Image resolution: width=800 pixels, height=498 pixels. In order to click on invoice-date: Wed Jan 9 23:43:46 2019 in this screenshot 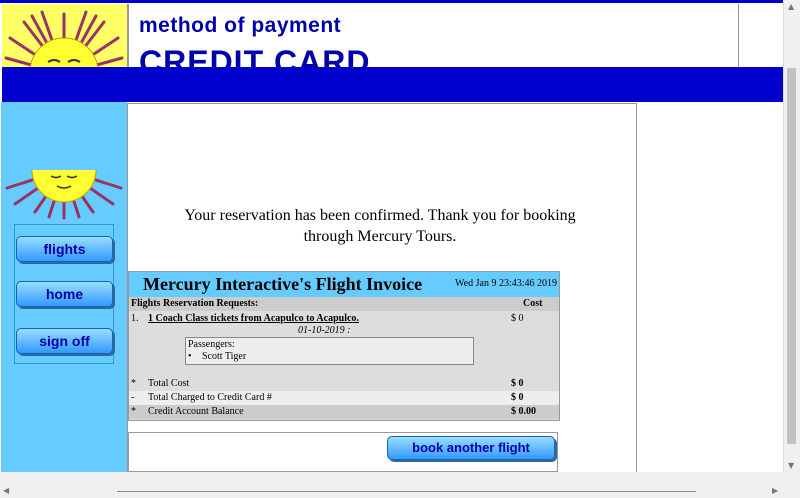, I will do `click(506, 283)`.